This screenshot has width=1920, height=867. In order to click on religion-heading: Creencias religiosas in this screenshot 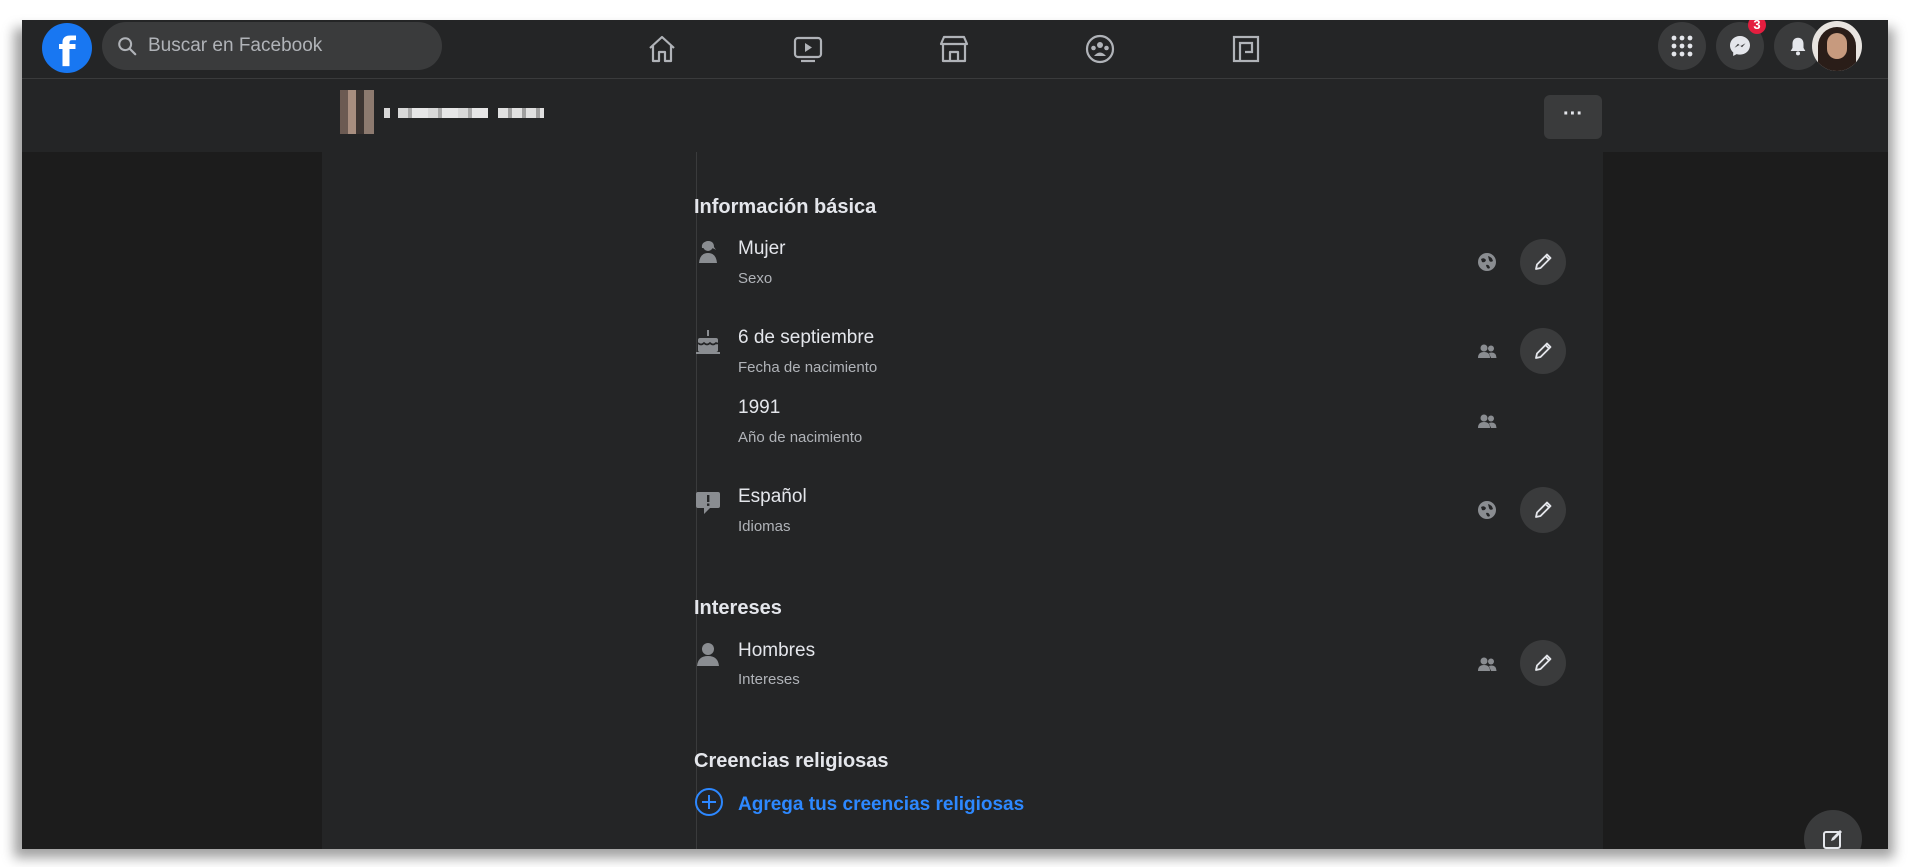, I will do `click(791, 761)`.